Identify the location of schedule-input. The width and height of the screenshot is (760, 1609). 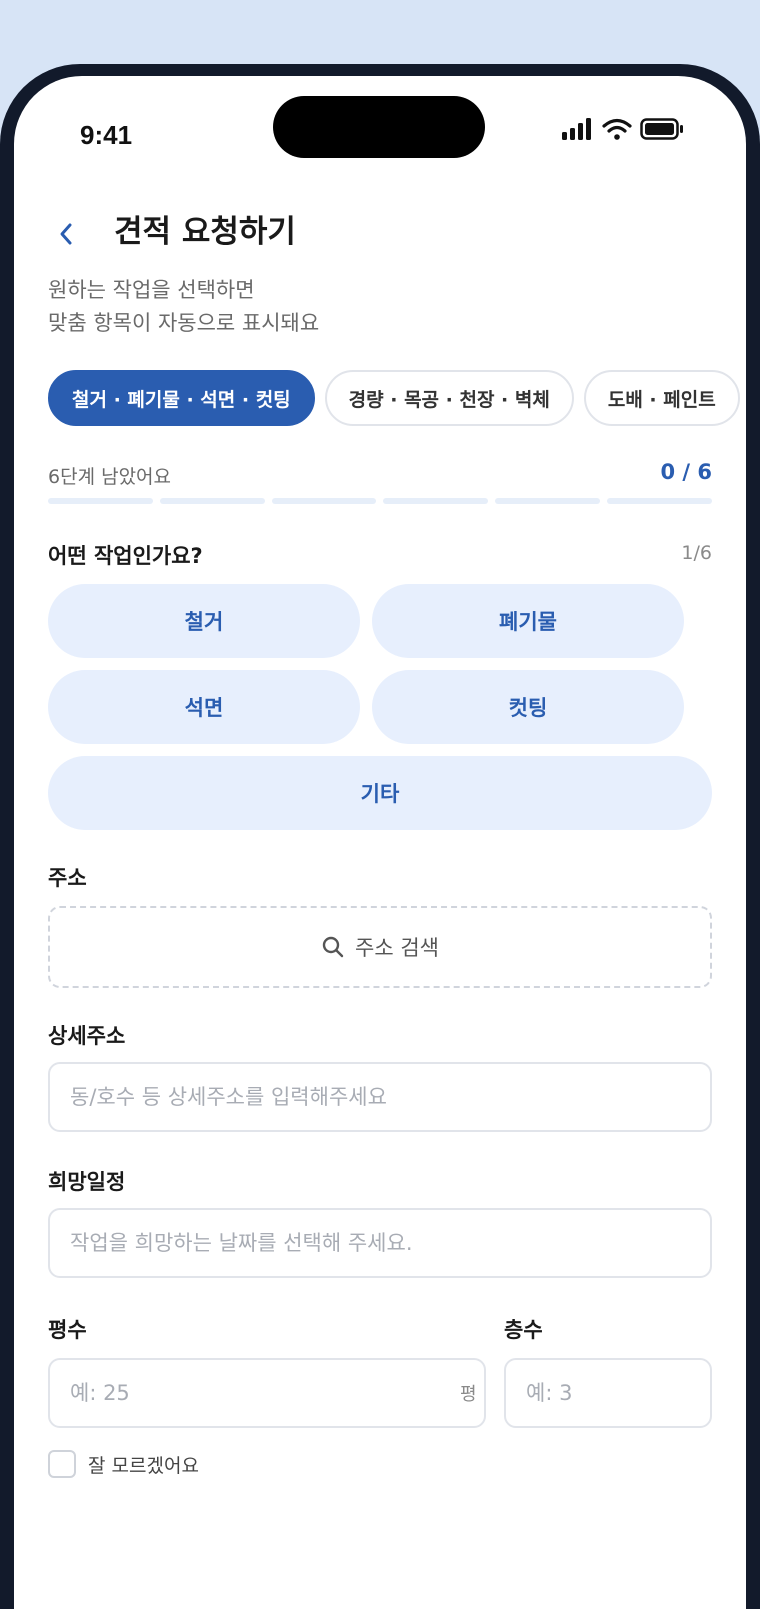
(380, 1243).